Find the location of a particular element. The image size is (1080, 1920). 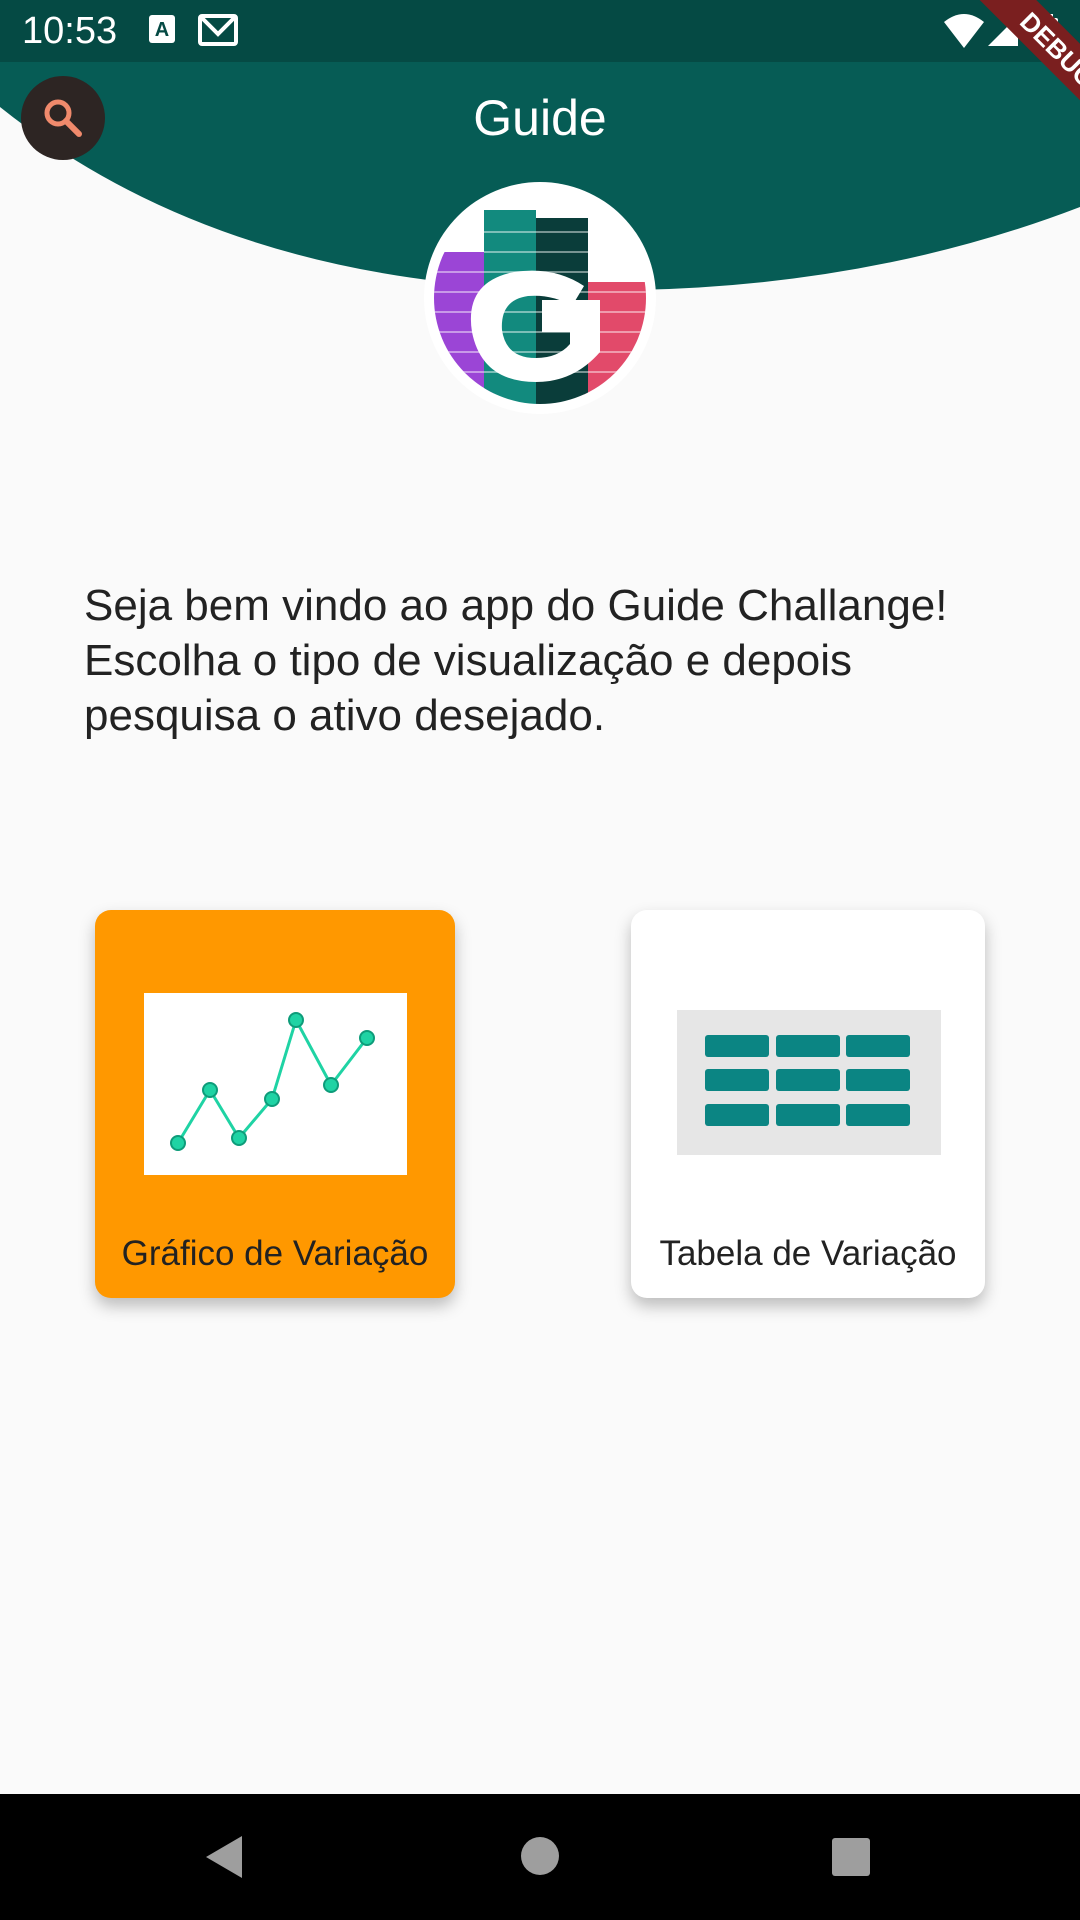

back-triangle-icon is located at coordinates (224, 1857).